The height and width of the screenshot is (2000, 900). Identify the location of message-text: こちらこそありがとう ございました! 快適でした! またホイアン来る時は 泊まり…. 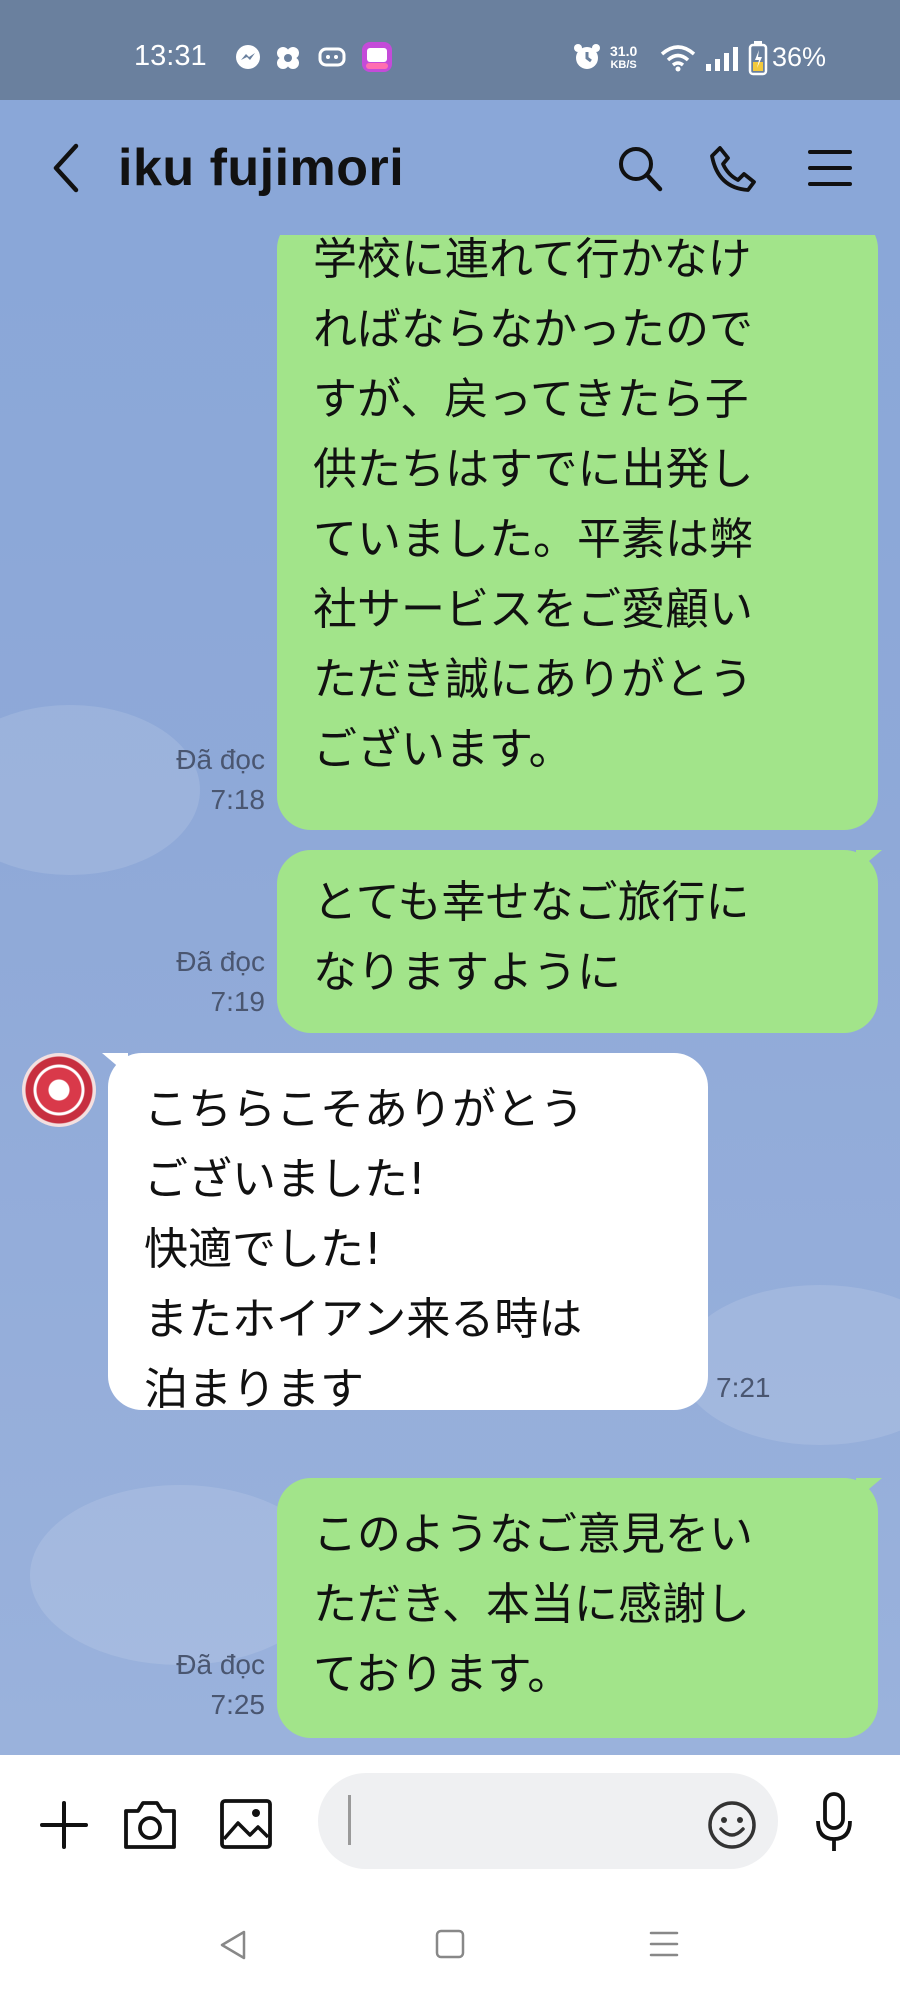
(364, 1249).